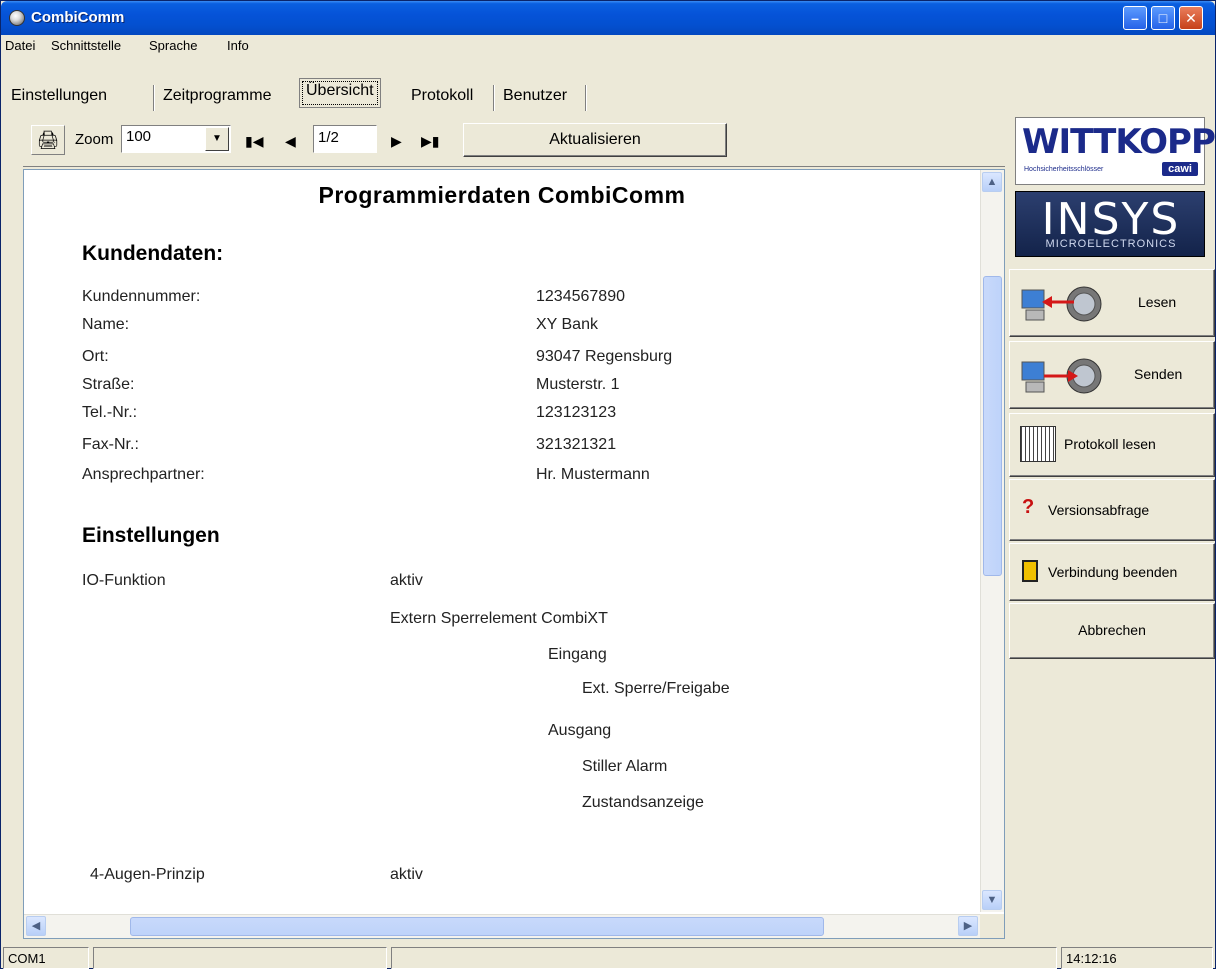 The image size is (1216, 969). I want to click on report-toolbar: 🖨 Zoom 100 ▼ ▮◀ ◀ 1/2 ▶ ▶▮ Aktualisieren, so click(514, 143).